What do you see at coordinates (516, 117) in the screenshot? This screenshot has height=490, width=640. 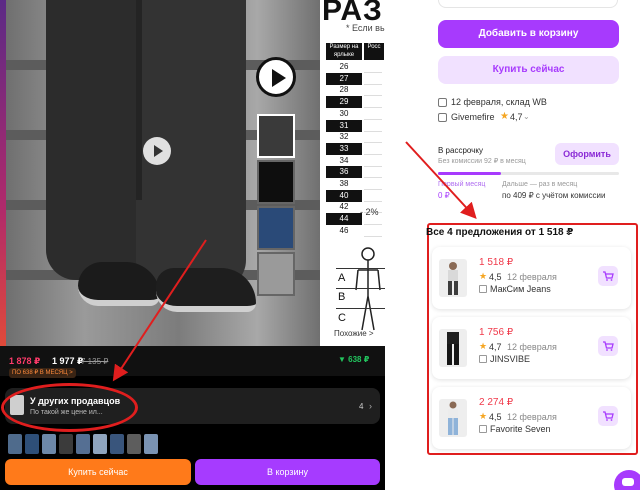 I see `brand-rating: 4,7` at bounding box center [516, 117].